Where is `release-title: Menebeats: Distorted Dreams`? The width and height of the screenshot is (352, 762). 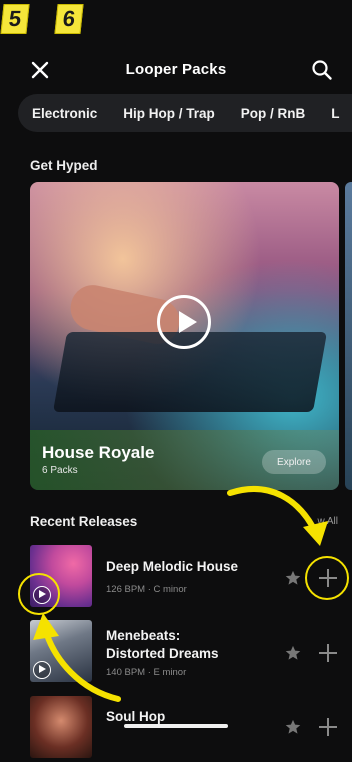 release-title: Menebeats: Distorted Dreams is located at coordinates (162, 645).